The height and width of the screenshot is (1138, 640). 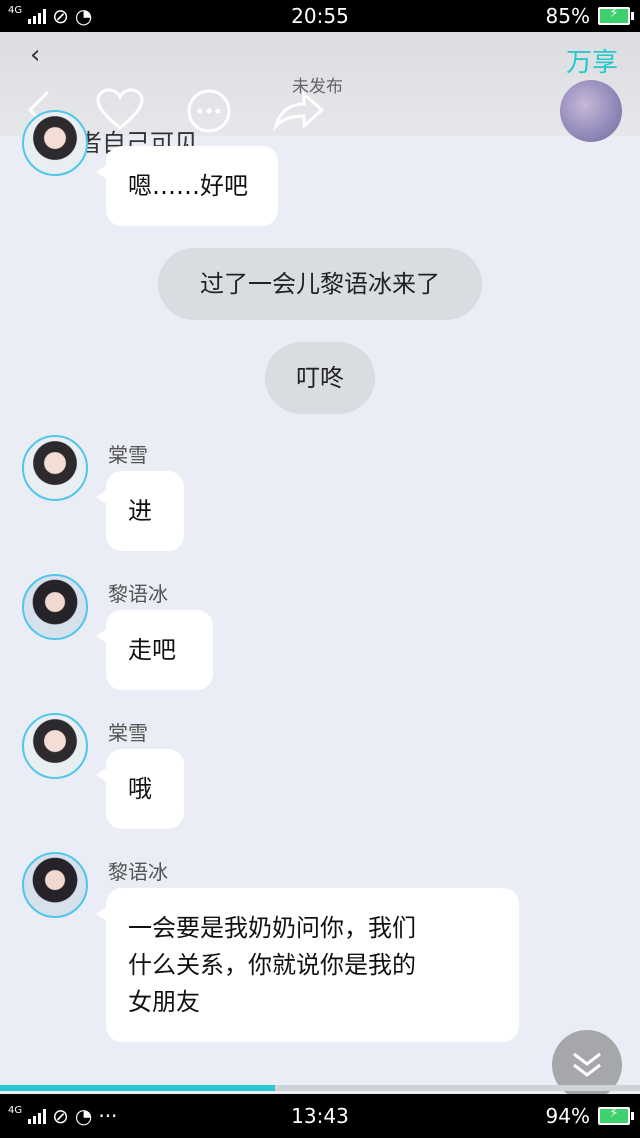 I want to click on message-bubble: 一会要是我奶奶问你，我们 什么关系，你就说你是我的 女朋友, so click(x=307, y=965).